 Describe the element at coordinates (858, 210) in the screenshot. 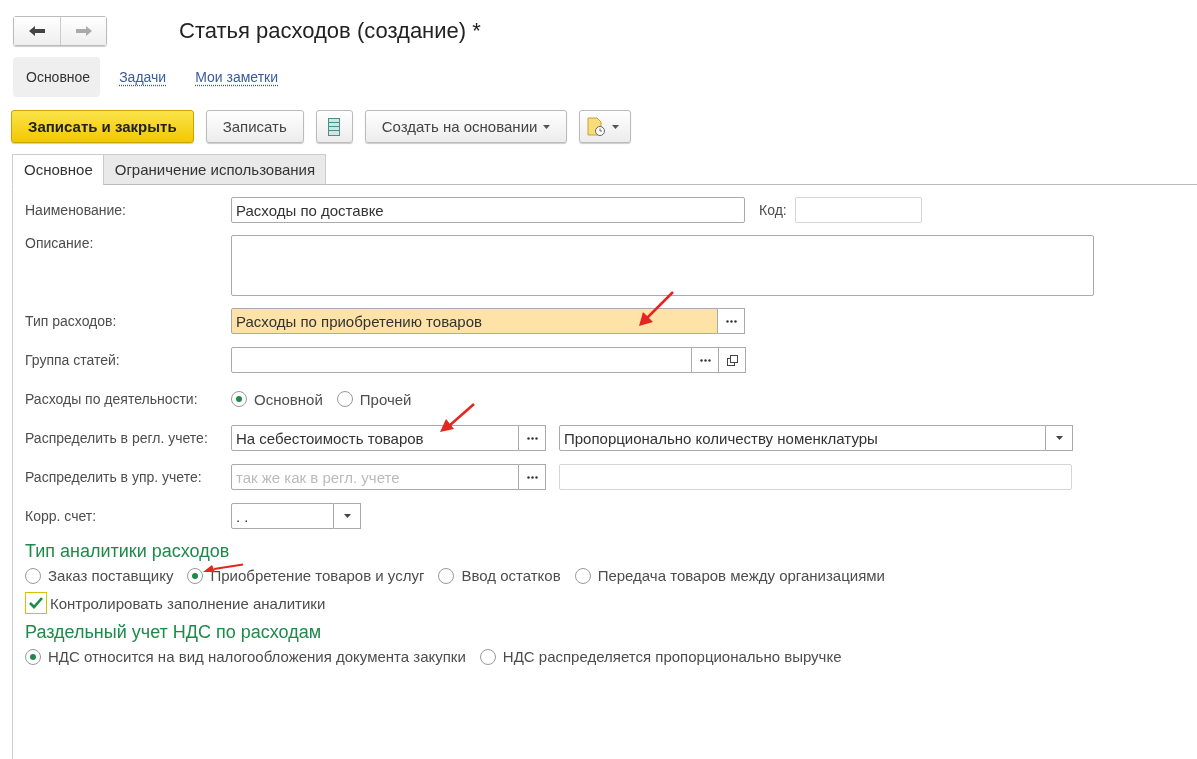

I see `code-field` at that location.